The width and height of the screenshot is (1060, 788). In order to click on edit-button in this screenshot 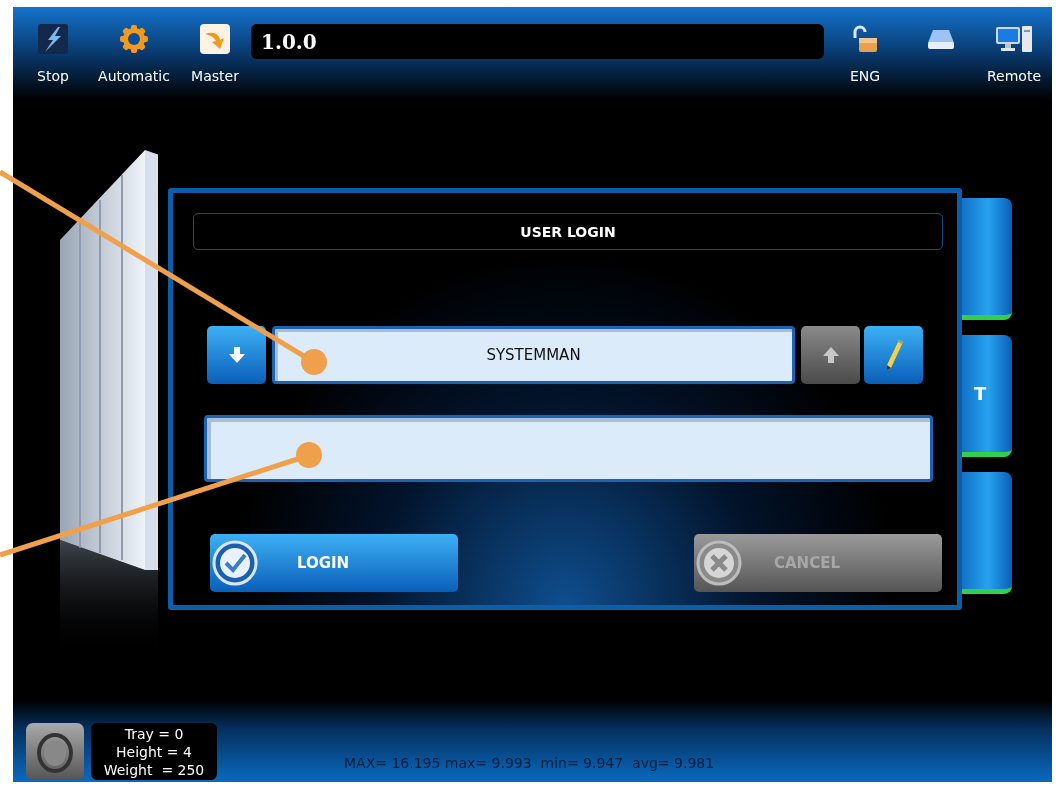, I will do `click(893, 355)`.